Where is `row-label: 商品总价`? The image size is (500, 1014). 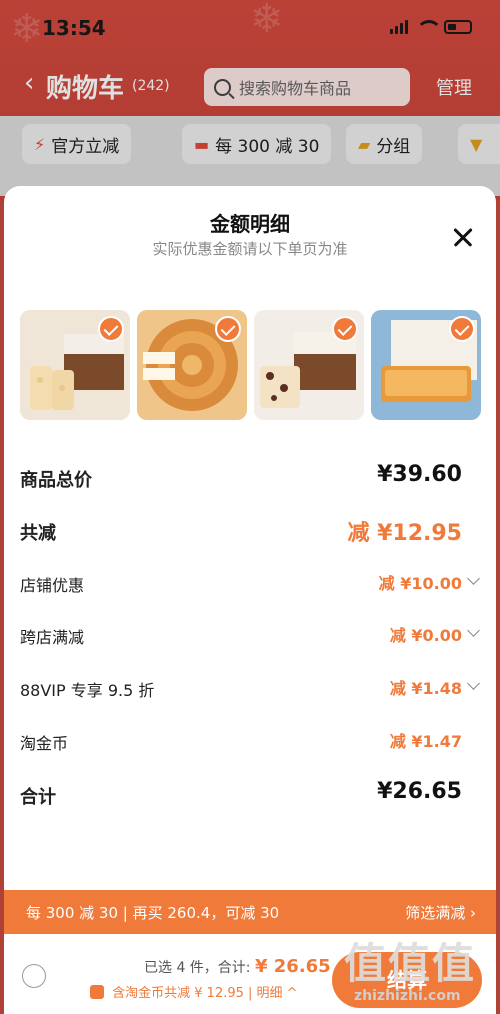 row-label: 商品总价 is located at coordinates (56, 480).